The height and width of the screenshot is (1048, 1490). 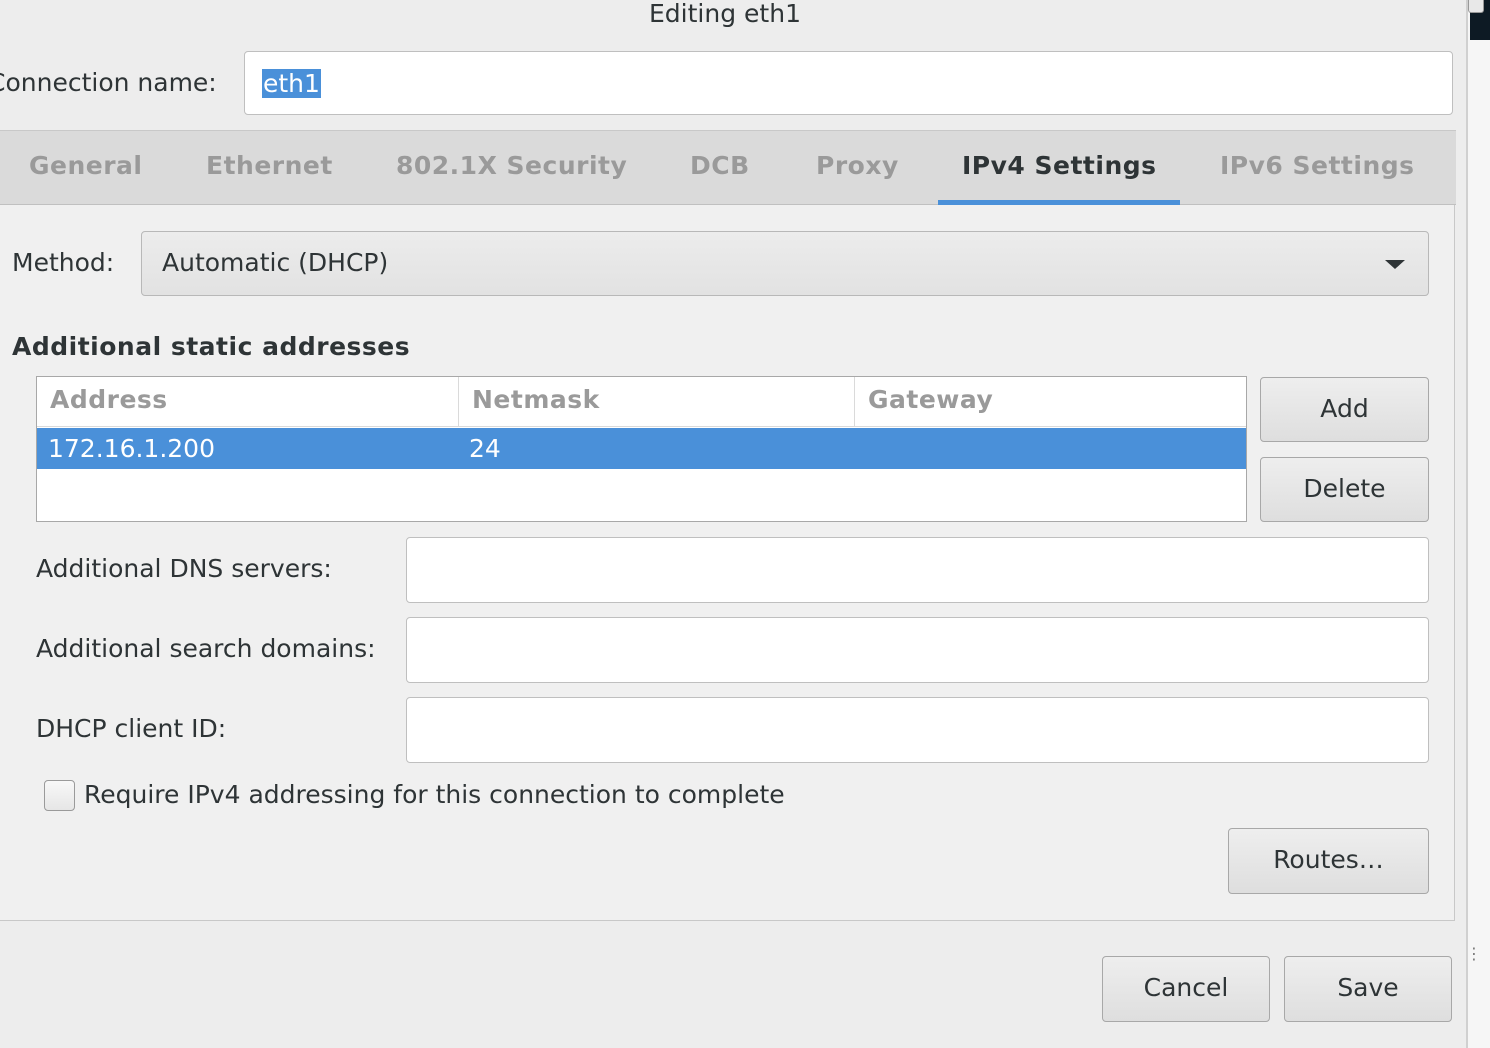 I want to click on tab-ipv6-settings: IPv6 Settings, so click(x=1317, y=165).